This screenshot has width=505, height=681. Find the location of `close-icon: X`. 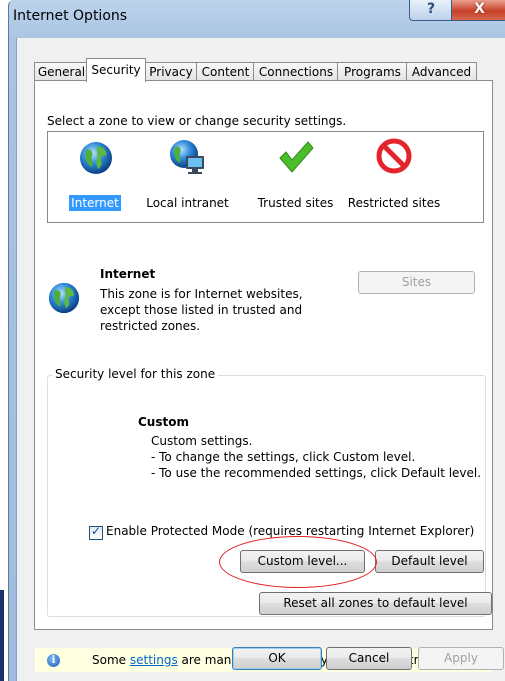

close-icon: X is located at coordinates (479, 9).